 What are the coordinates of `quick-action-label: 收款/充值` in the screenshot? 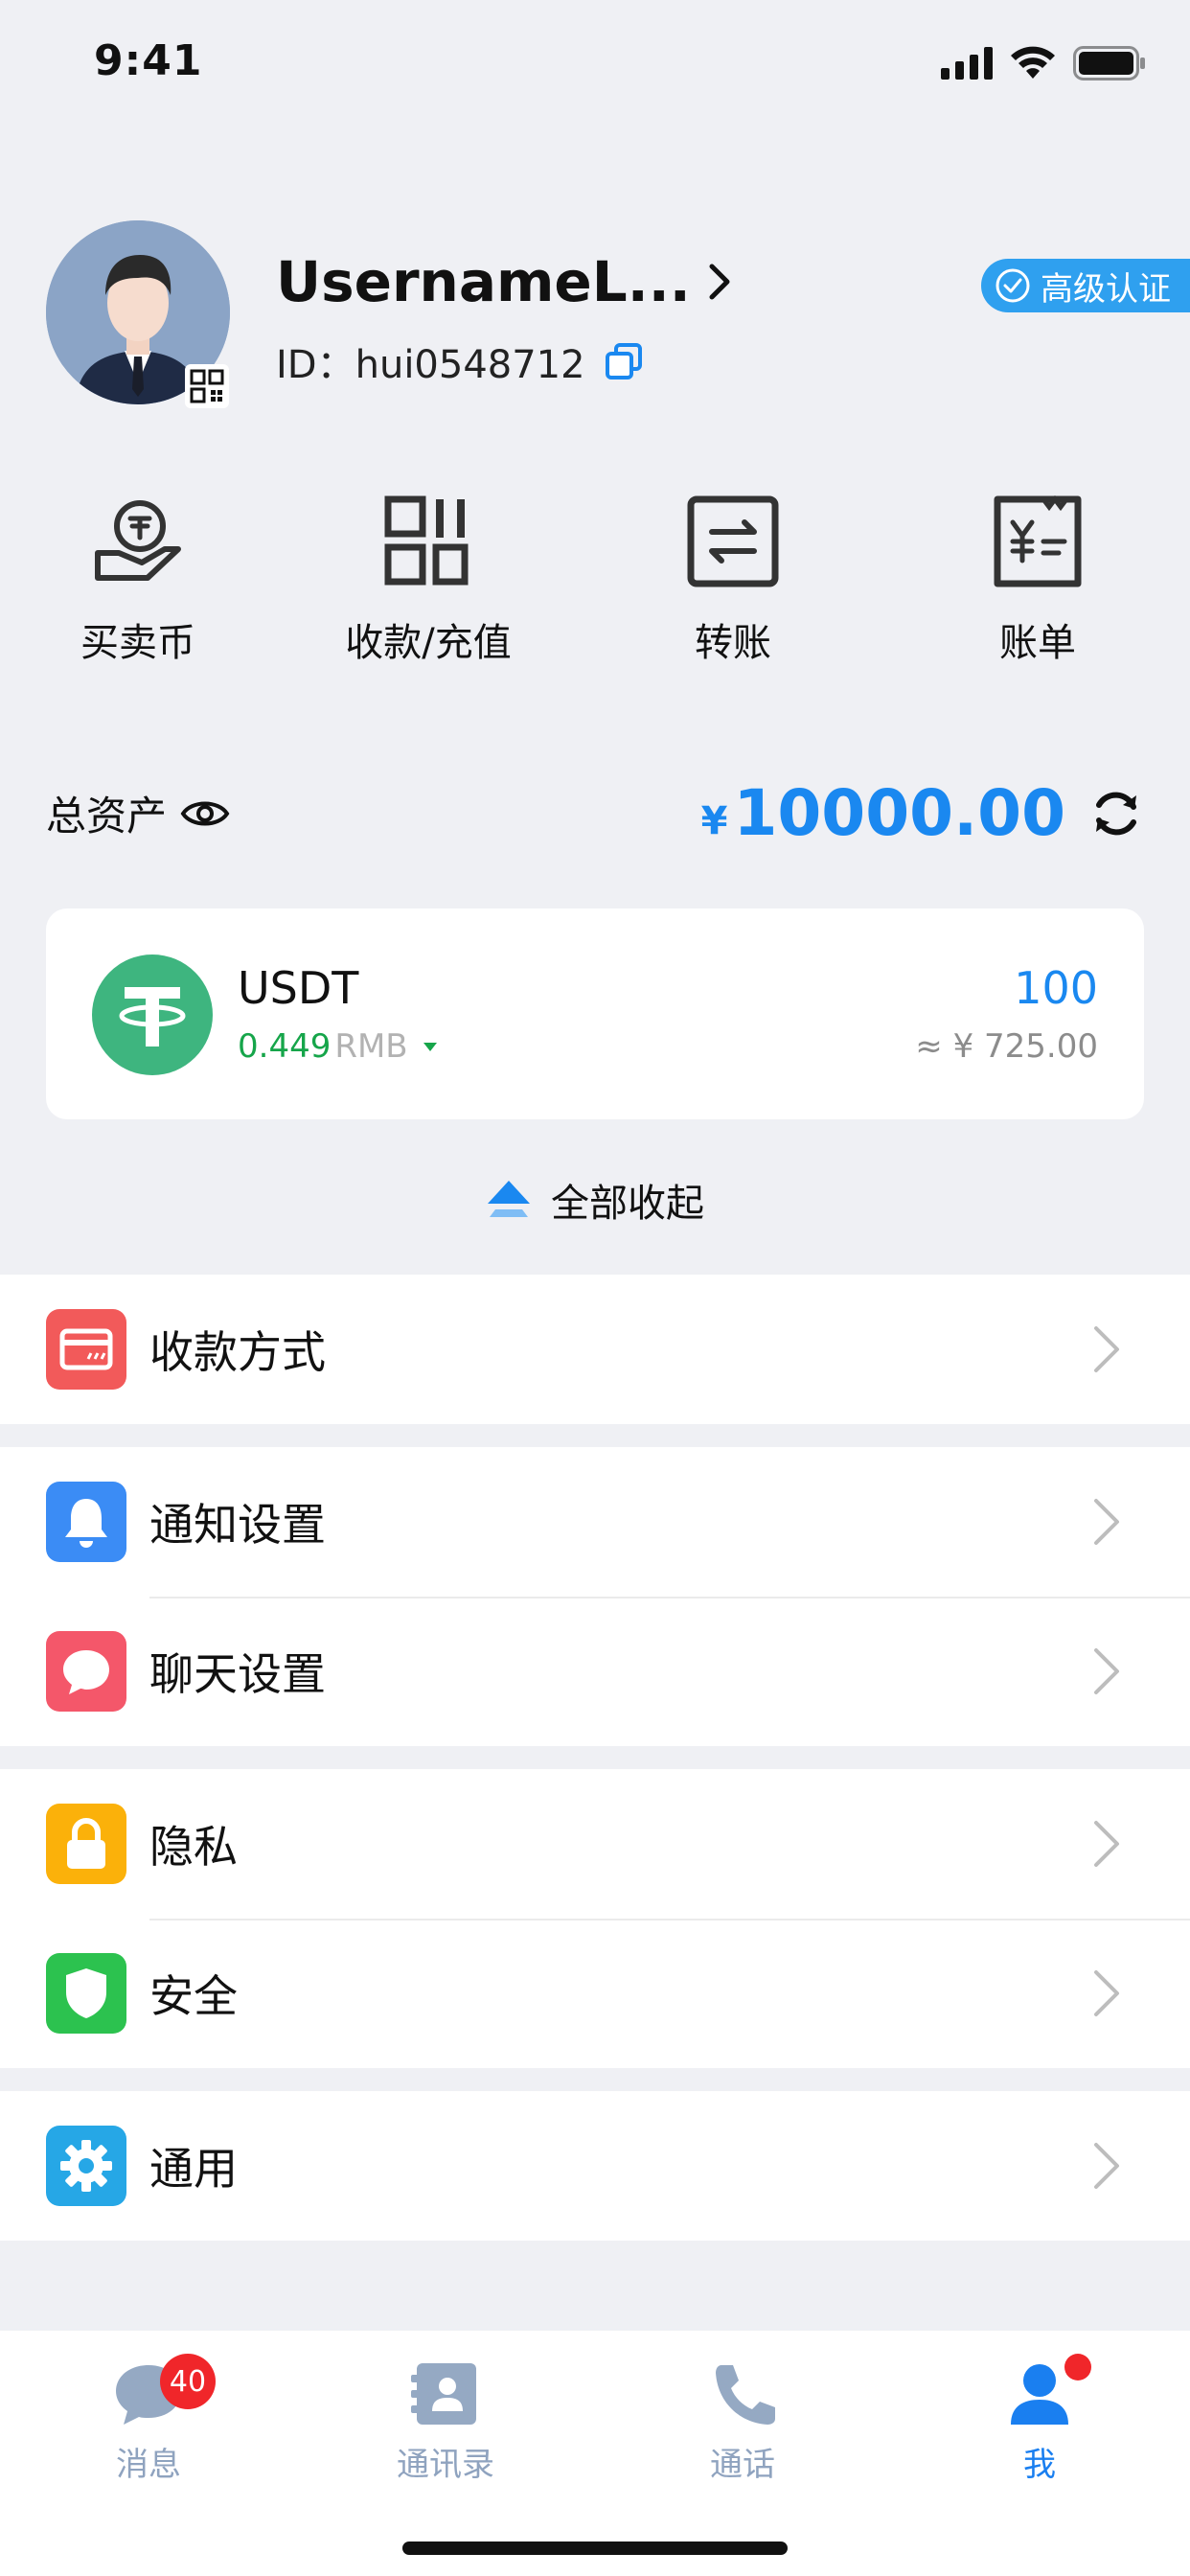 It's located at (429, 643).